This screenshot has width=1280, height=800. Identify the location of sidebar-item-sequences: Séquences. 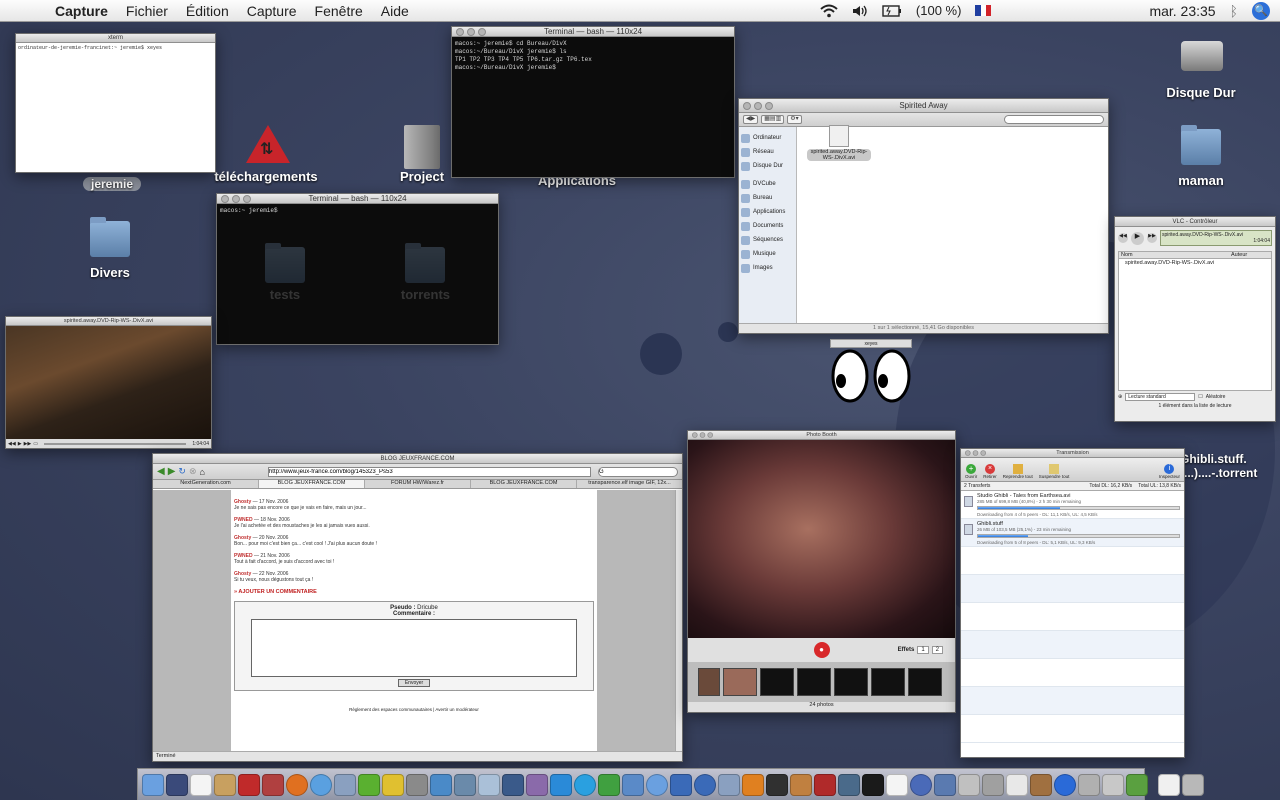
(767, 240).